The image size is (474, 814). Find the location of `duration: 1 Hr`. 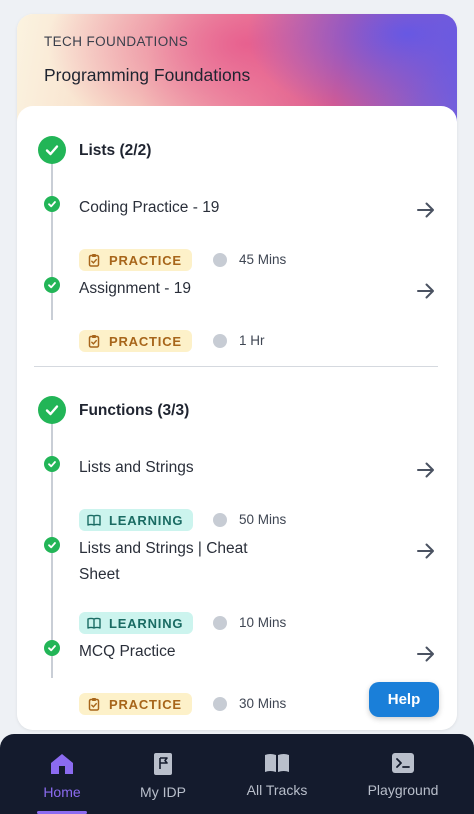

duration: 1 Hr is located at coordinates (239, 340).